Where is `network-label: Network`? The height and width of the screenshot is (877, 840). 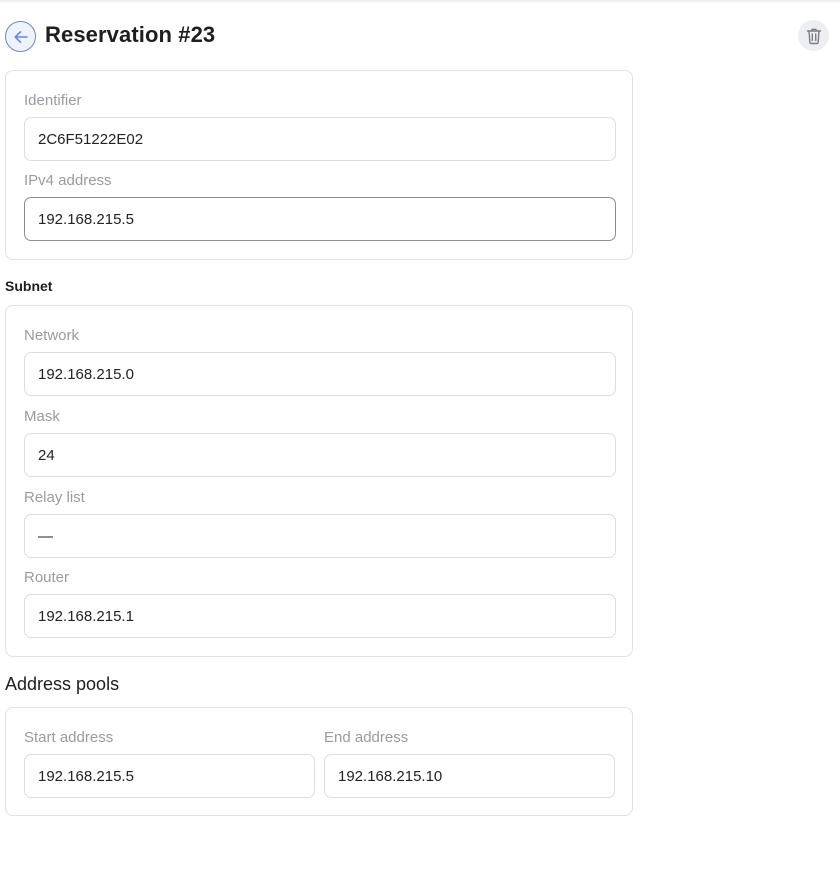 network-label: Network is located at coordinates (52, 335).